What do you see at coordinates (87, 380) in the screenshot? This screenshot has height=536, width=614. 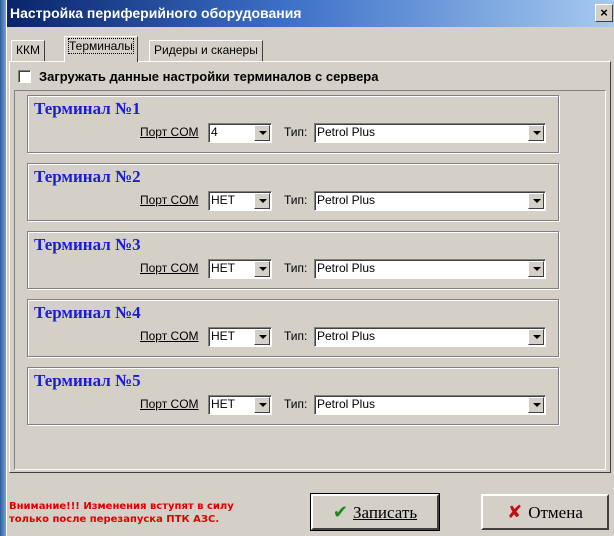 I see `terminal-title: Терминал №5` at bounding box center [87, 380].